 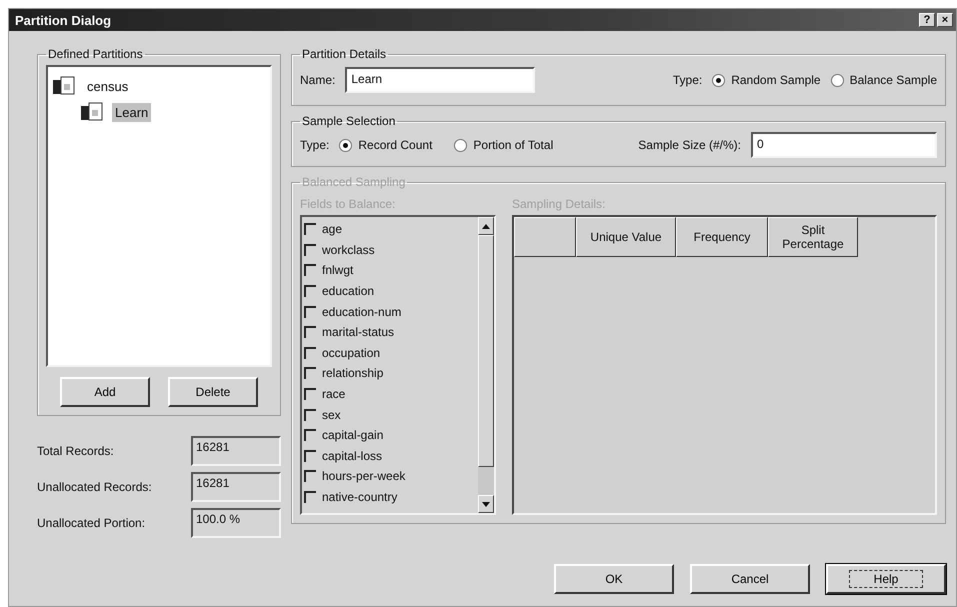 I want to click on radio-option: Portion of Total, so click(x=504, y=145).